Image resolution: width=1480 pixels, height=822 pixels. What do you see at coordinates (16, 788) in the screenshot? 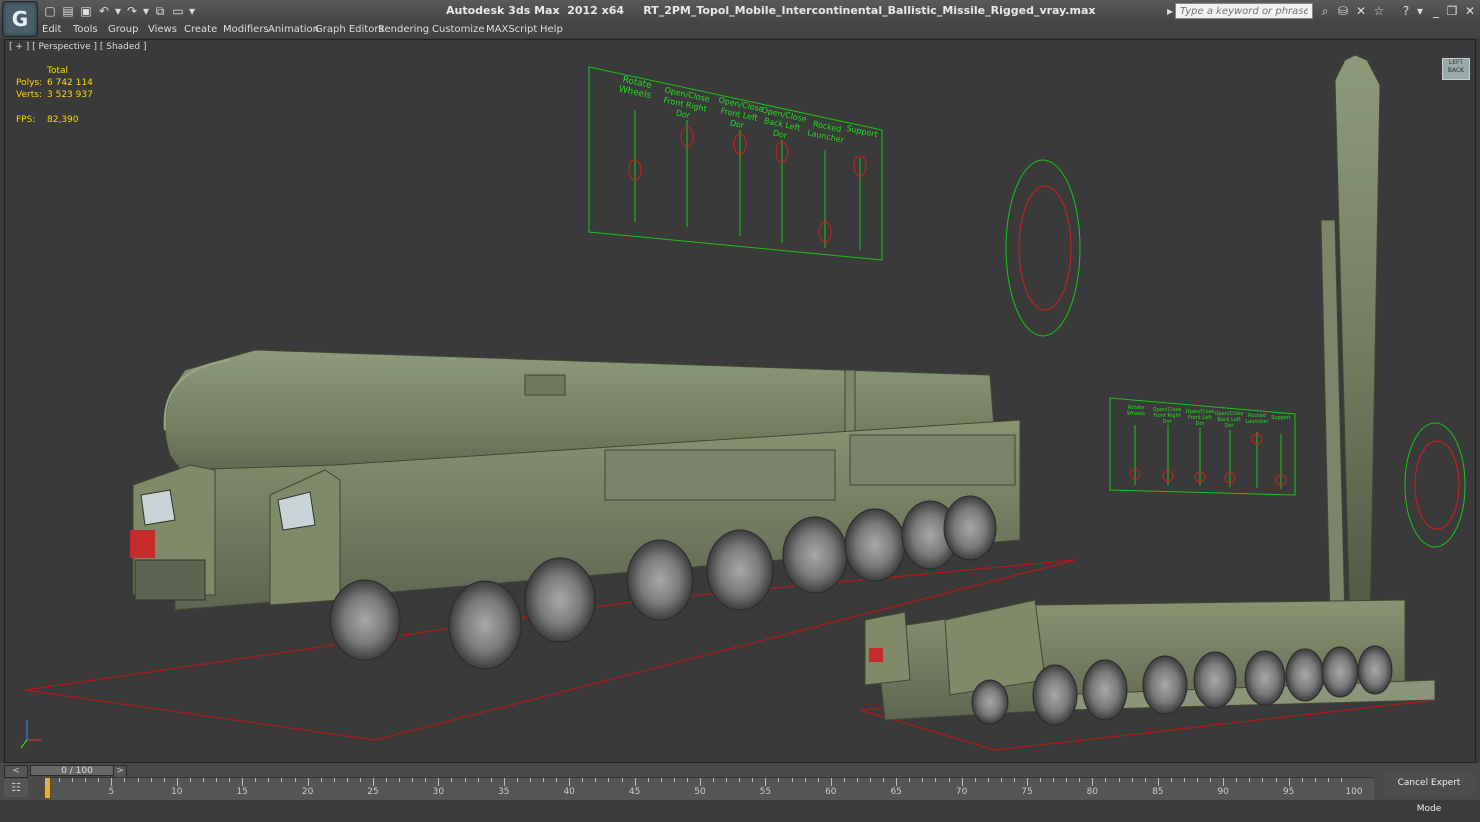
I see `track-configure-icon: ☷` at bounding box center [16, 788].